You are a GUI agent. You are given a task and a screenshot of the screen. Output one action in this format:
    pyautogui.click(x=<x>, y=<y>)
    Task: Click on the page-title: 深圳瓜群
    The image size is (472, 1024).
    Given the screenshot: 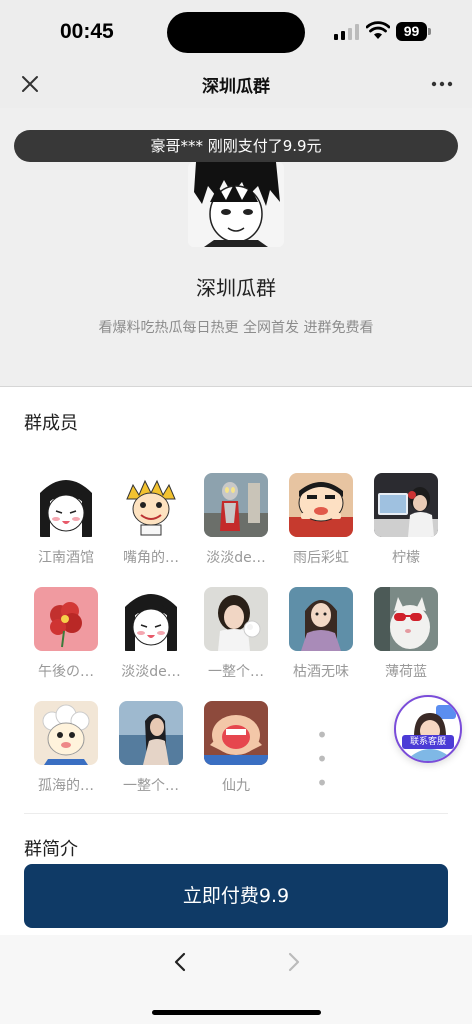 What is the action you would take?
    pyautogui.click(x=236, y=87)
    